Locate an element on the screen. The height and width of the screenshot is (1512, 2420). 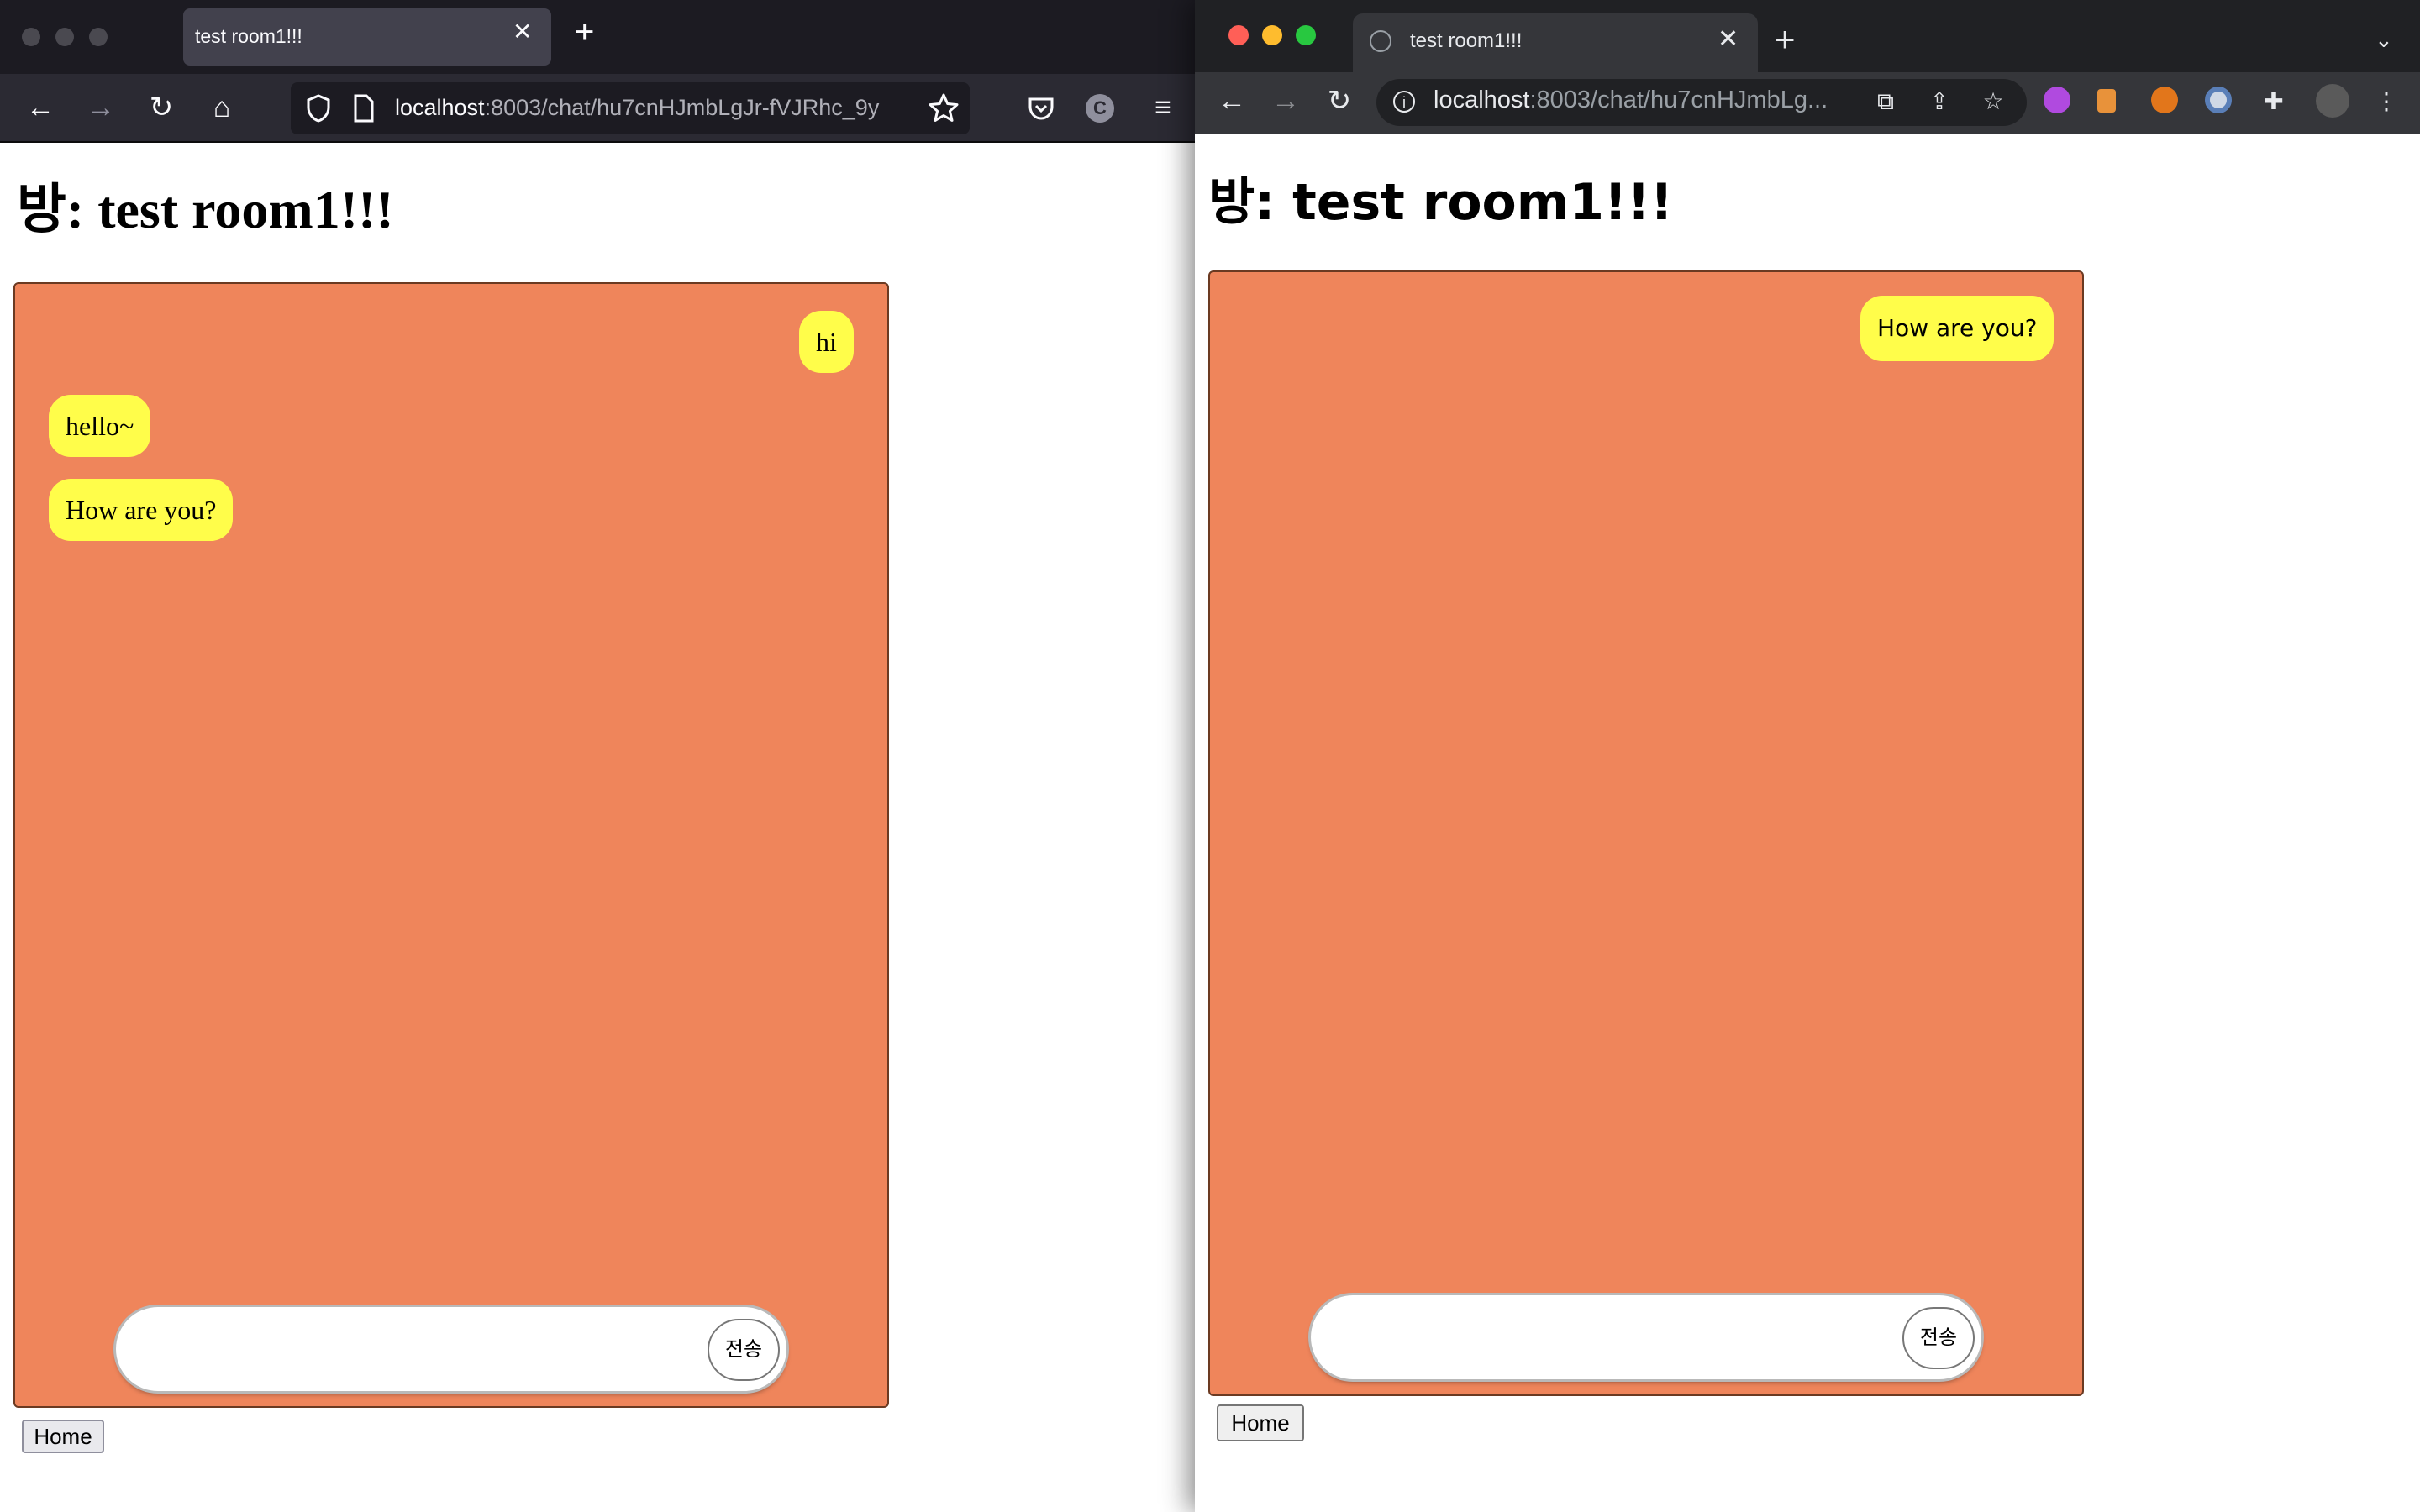
right-tab-close-icon: ✕ is located at coordinates (1729, 39).